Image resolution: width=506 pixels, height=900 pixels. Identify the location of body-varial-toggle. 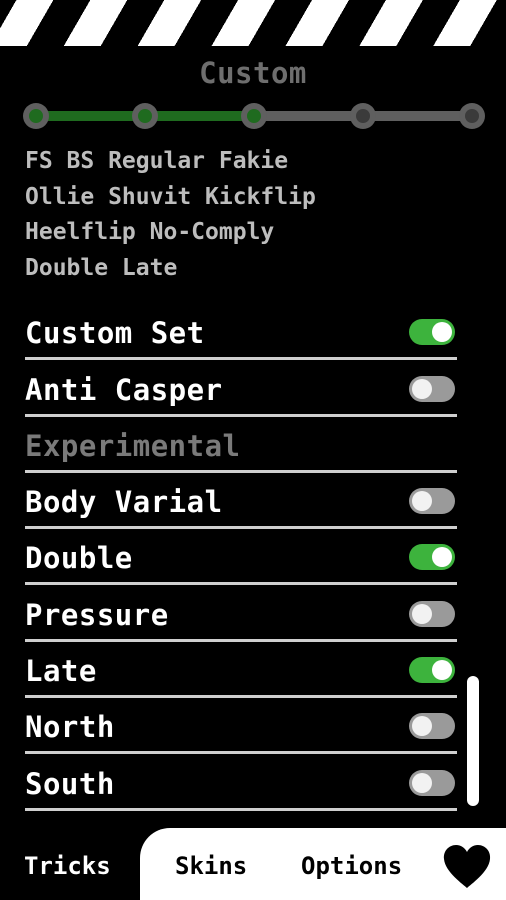
(432, 501).